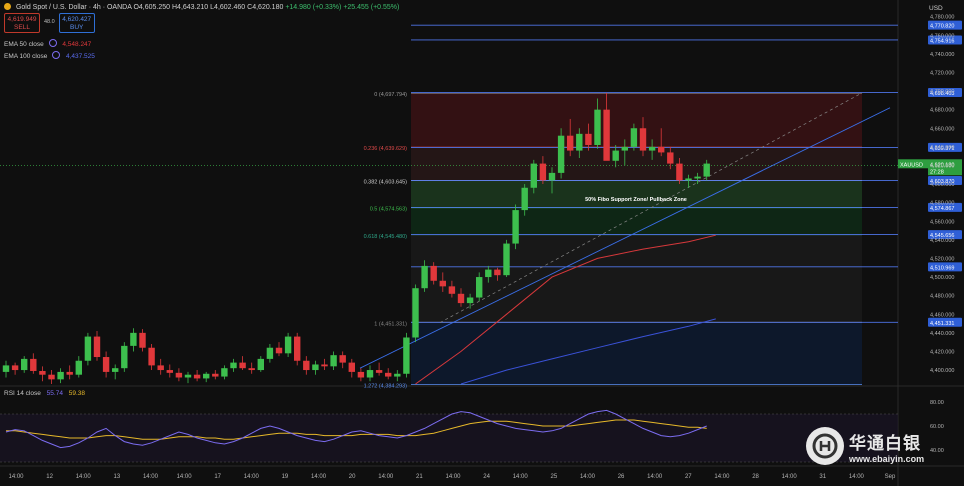 Image resolution: width=964 pixels, height=486 pixels. Describe the element at coordinates (942, 111) in the screenshot. I see `y-tick-label: 4,680.000` at that location.